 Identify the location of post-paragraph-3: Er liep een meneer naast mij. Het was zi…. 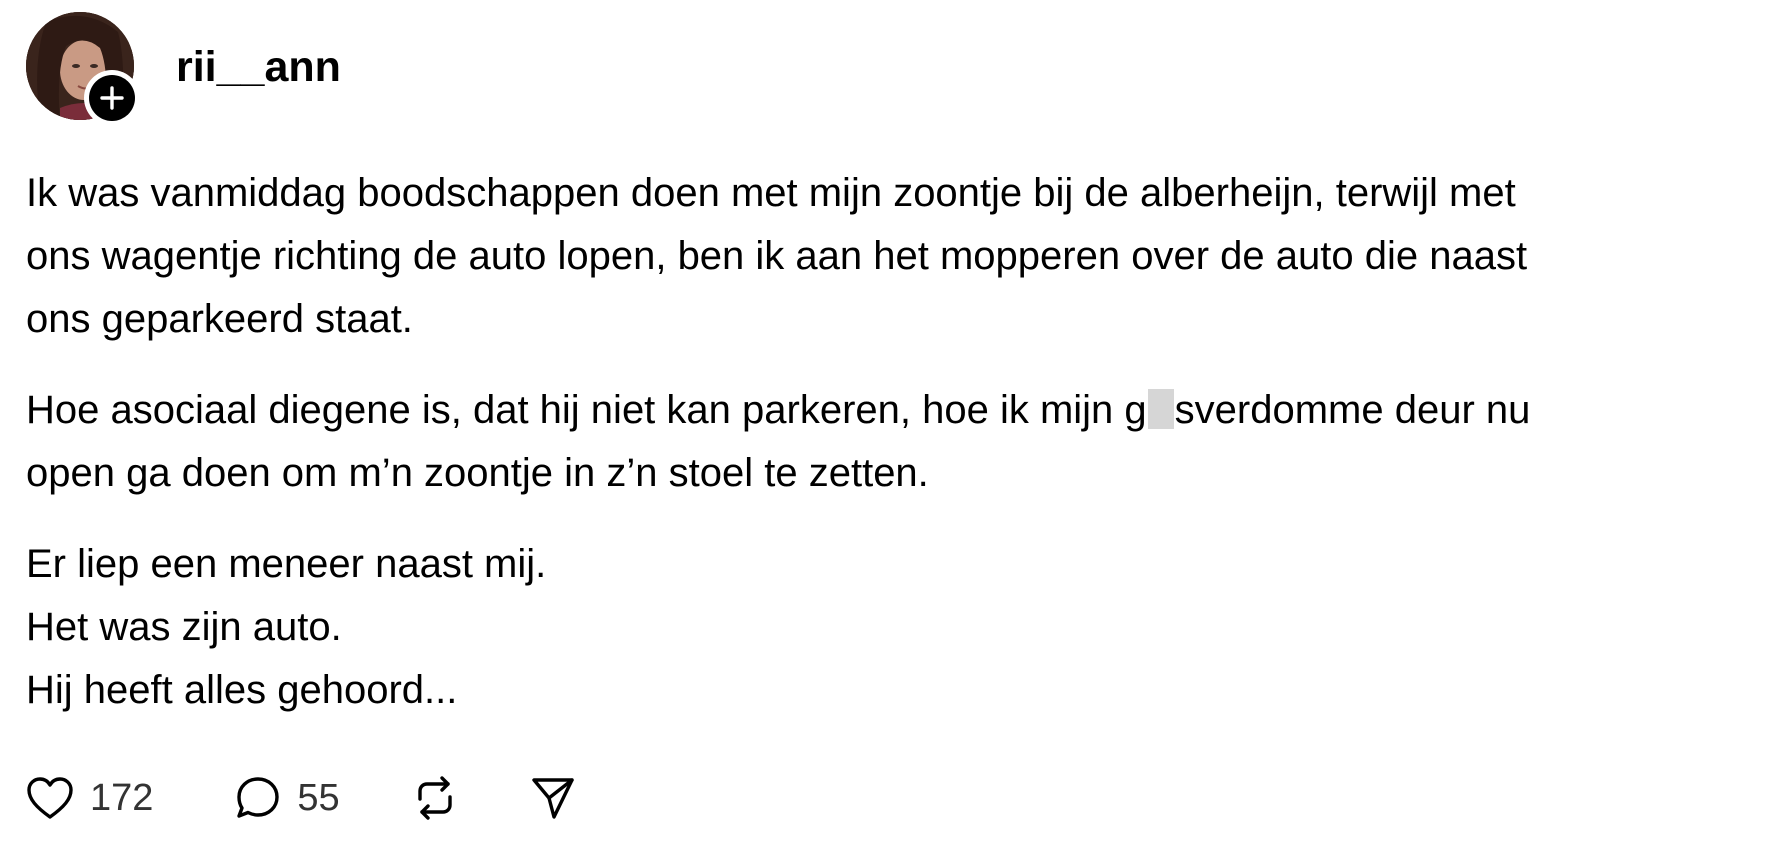
(286, 627).